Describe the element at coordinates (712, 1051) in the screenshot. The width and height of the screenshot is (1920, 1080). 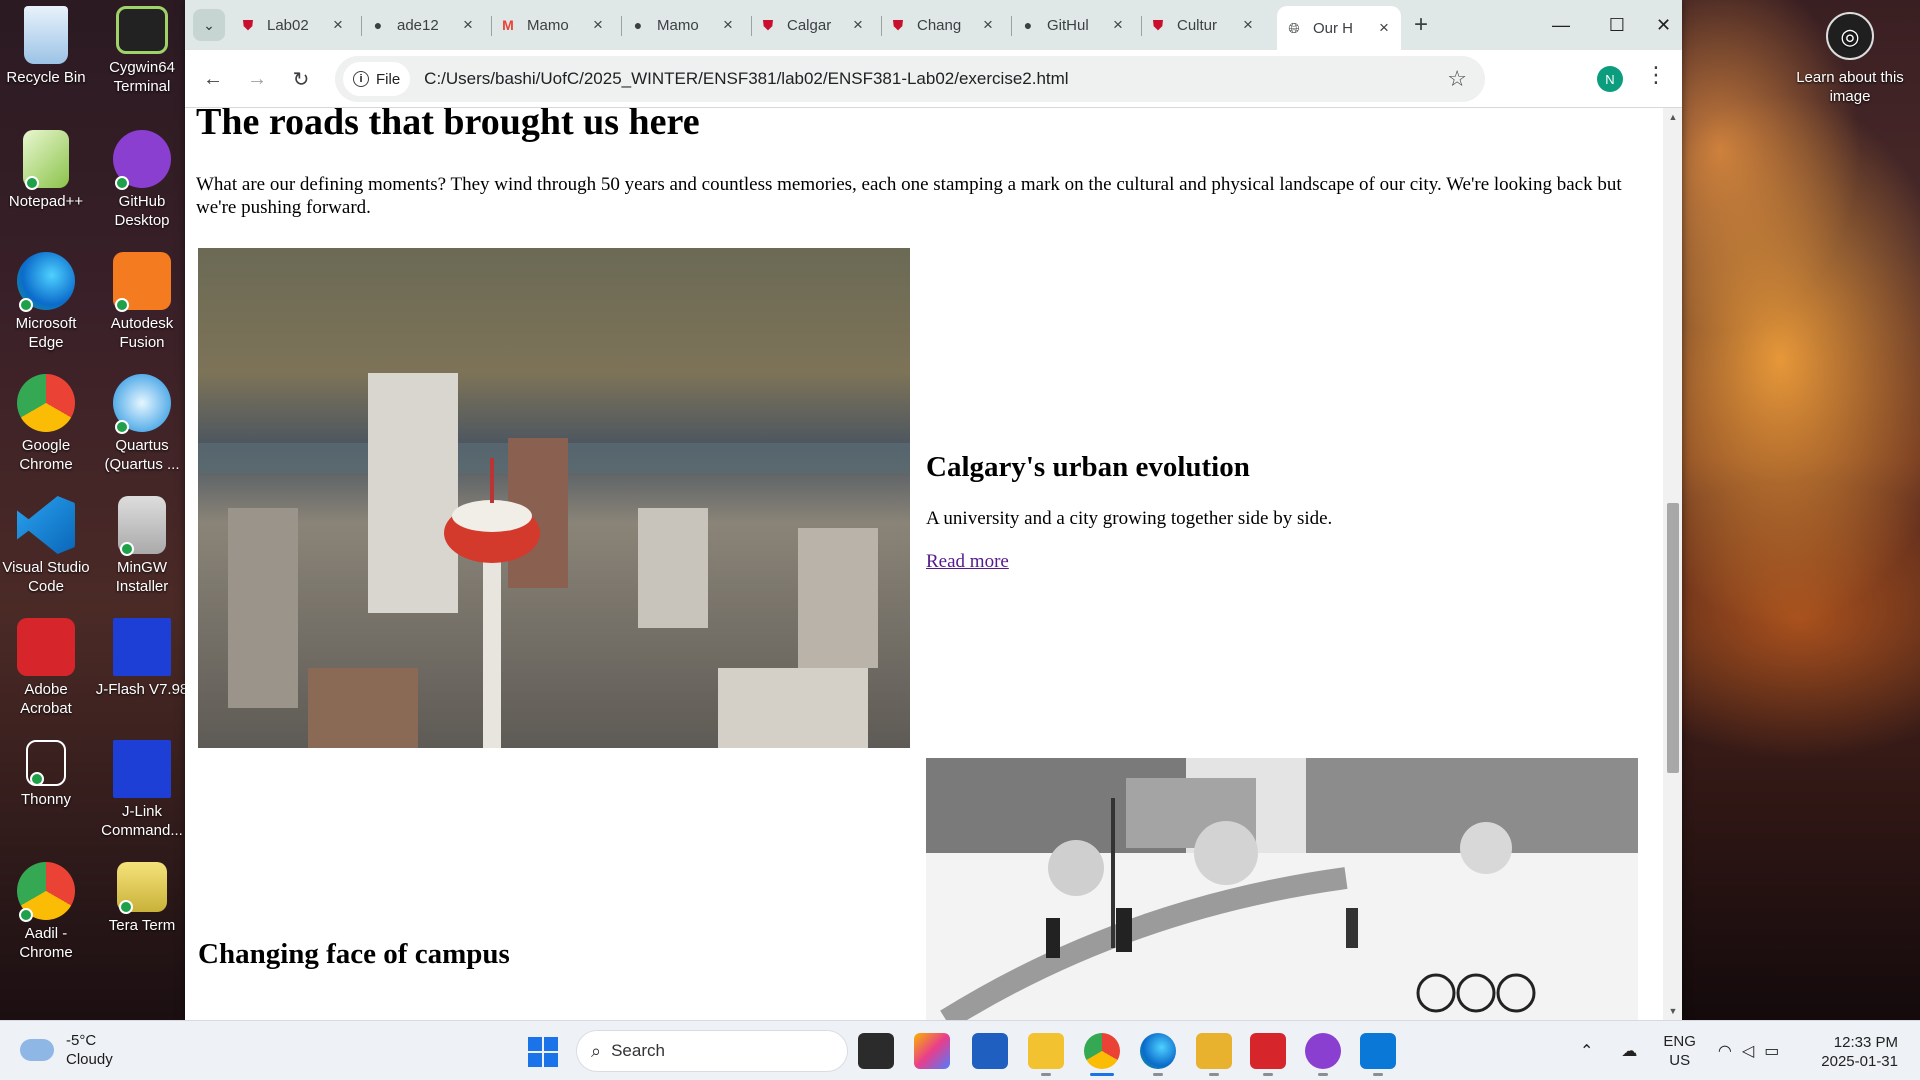
I see `taskbar-search: ⌕ Search` at that location.